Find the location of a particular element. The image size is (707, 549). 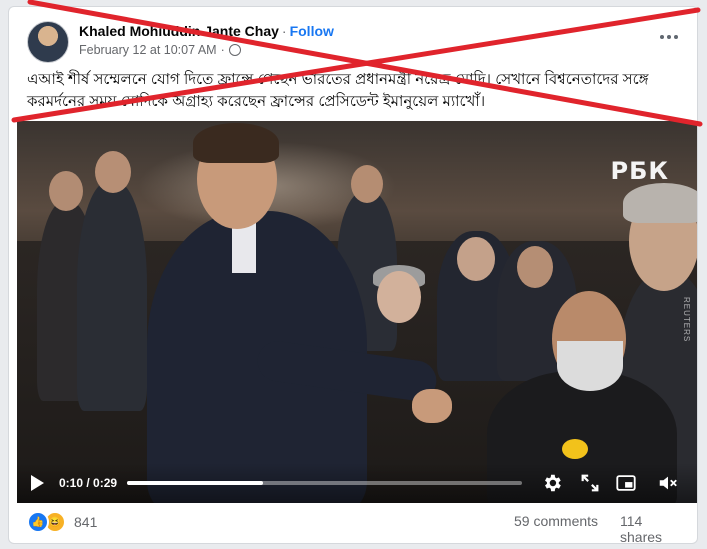

video-duration: 0:29 is located at coordinates (105, 483).